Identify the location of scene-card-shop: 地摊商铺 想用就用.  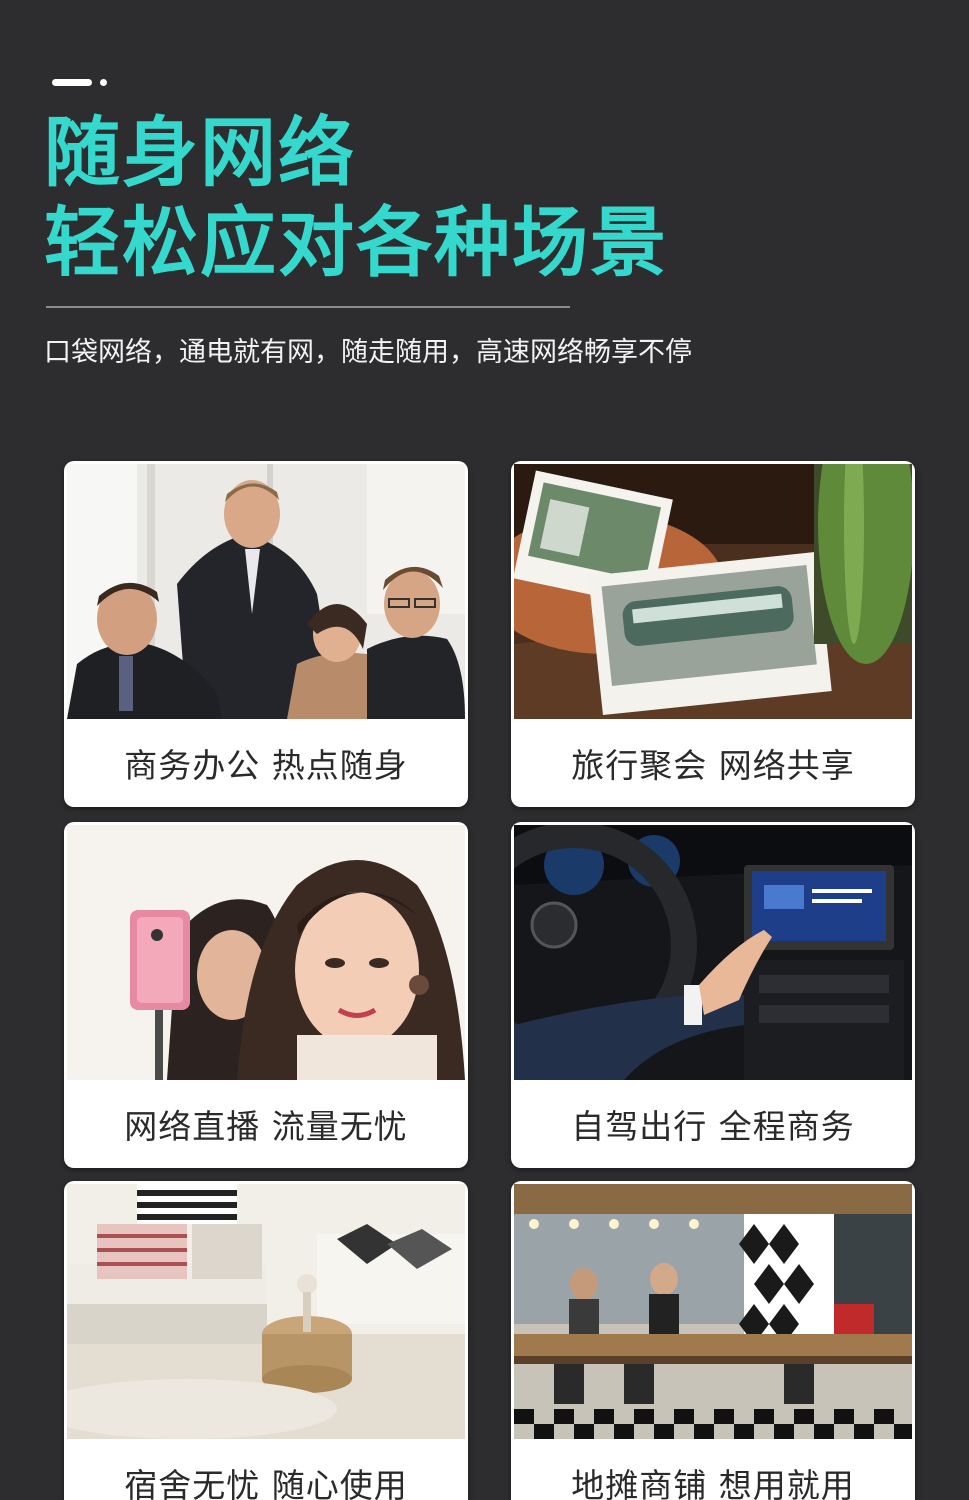
(713, 1340).